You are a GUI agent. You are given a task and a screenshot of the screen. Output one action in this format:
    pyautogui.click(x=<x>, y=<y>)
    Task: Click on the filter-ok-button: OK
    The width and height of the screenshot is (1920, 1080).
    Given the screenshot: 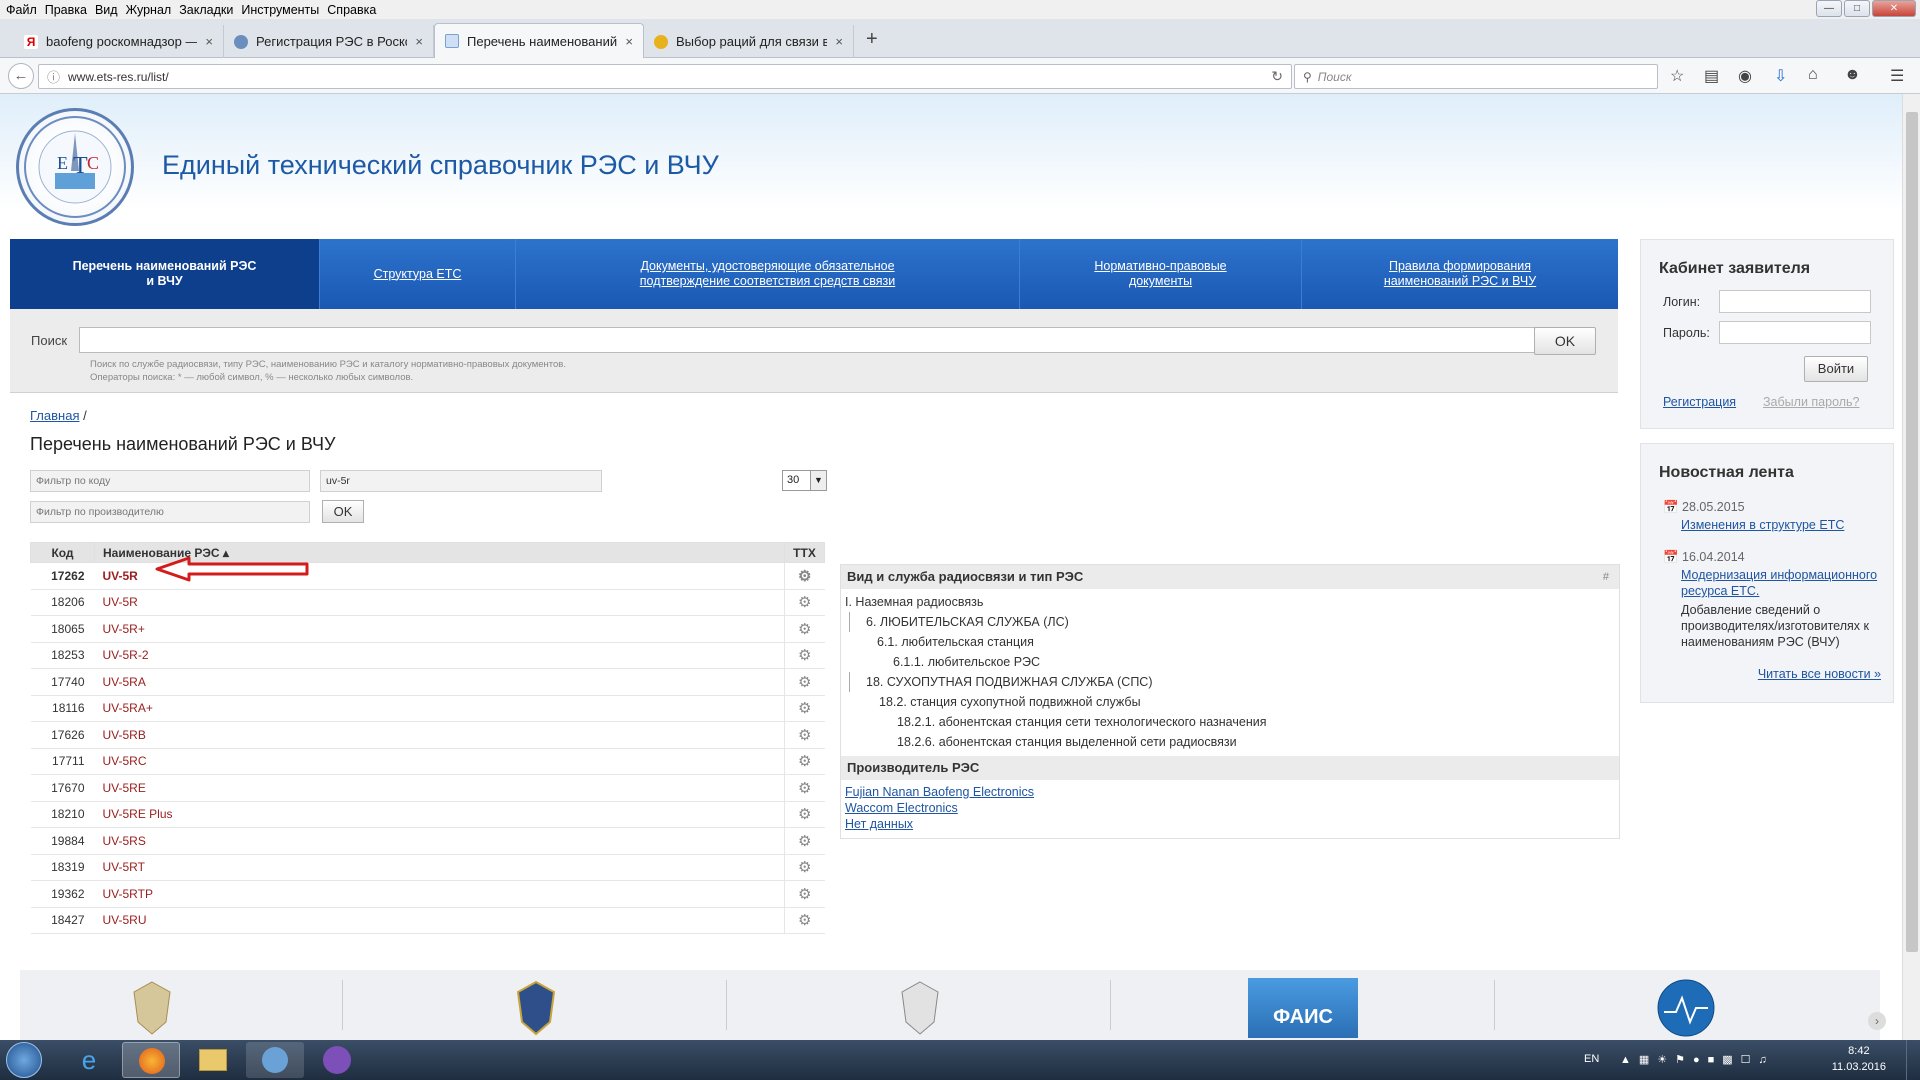 What is the action you would take?
    pyautogui.click(x=343, y=511)
    